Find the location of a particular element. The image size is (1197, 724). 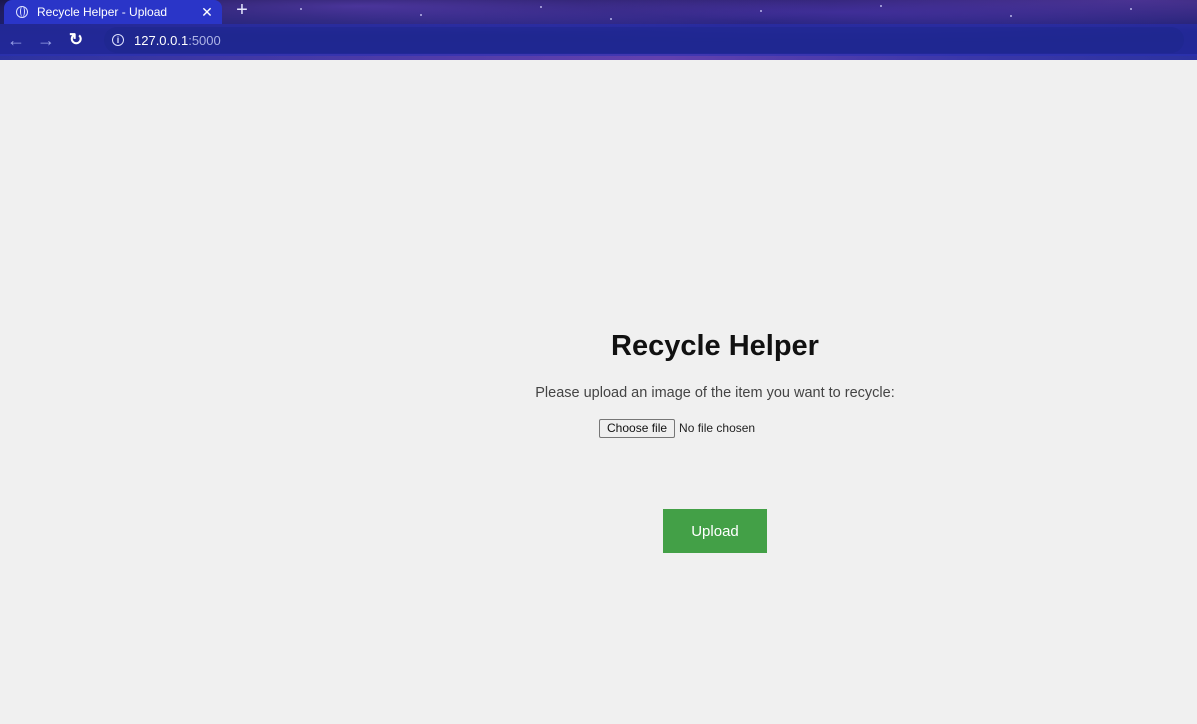

file-input: Choose file No file chosen is located at coordinates (677, 428).